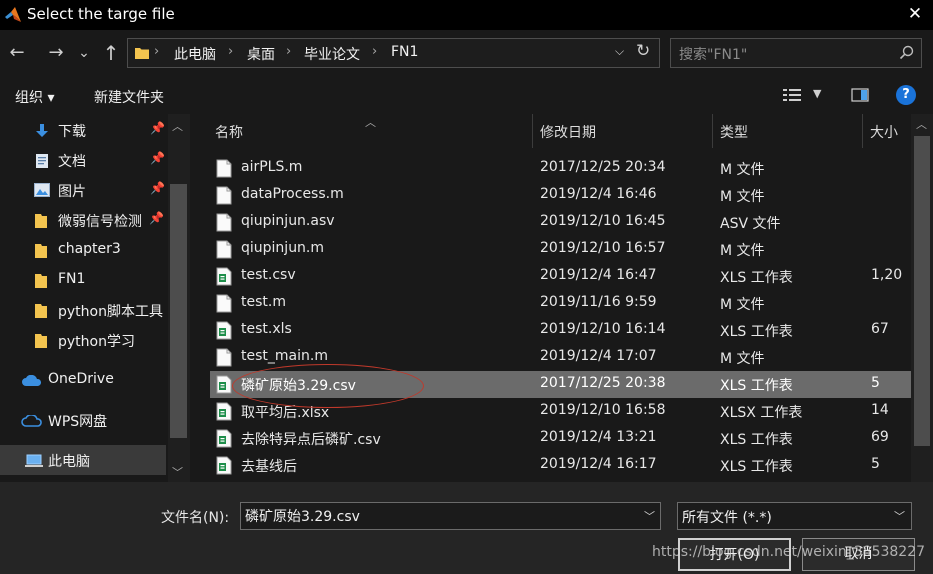 The width and height of the screenshot is (933, 574). Describe the element at coordinates (288, 221) in the screenshot. I see `file-name: qiupinjun.asv` at that location.